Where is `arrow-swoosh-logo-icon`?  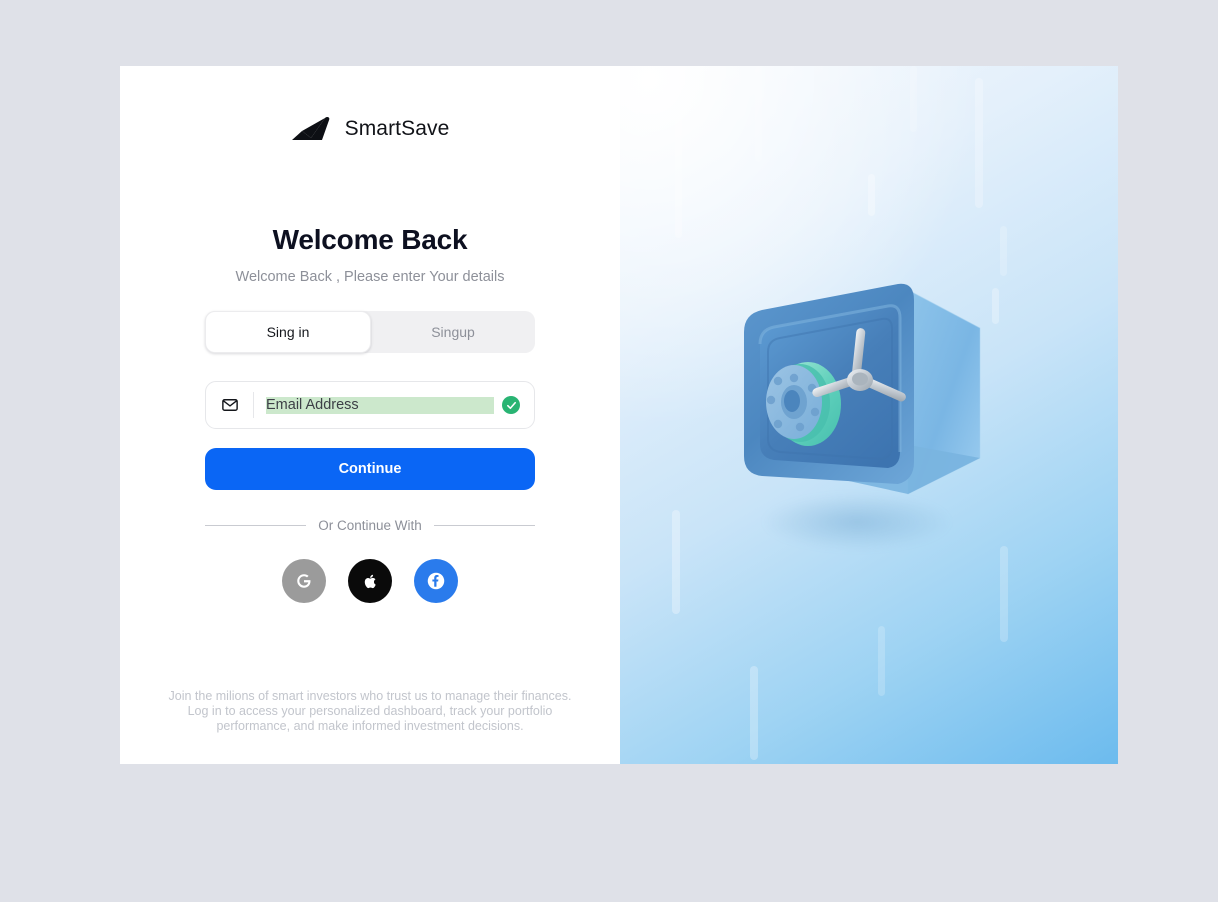 arrow-swoosh-logo-icon is located at coordinates (310, 128).